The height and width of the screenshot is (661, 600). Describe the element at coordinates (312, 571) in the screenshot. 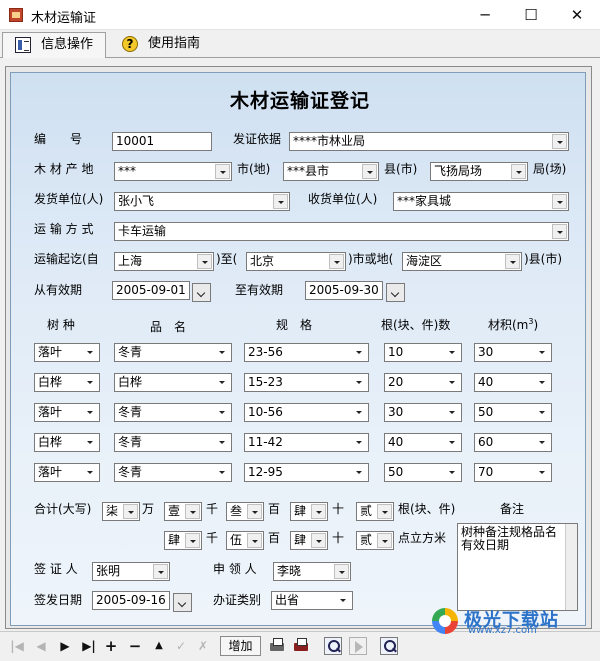

I see `applicant-select: 李晓` at that location.